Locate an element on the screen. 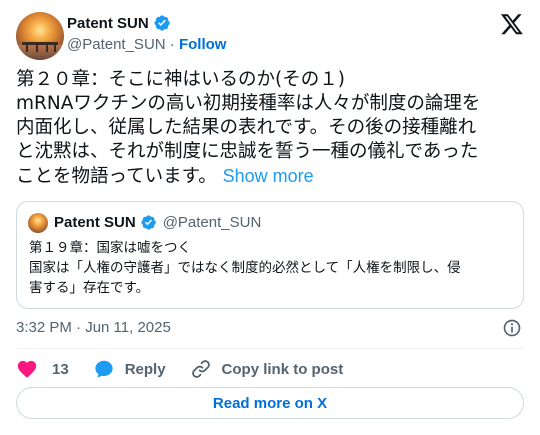  quoted-text-line: 害する」存在です。 is located at coordinates (89, 288).